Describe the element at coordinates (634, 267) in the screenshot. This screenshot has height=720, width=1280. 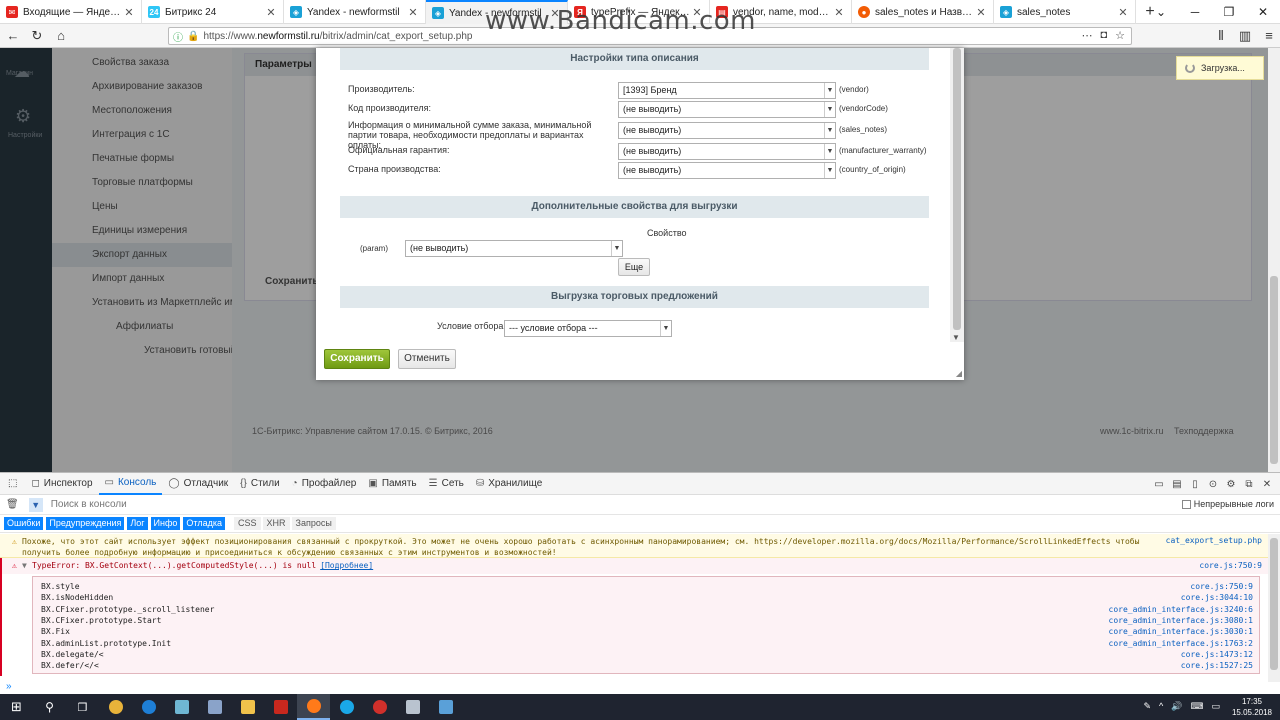
I see `more-button: Еще` at that location.